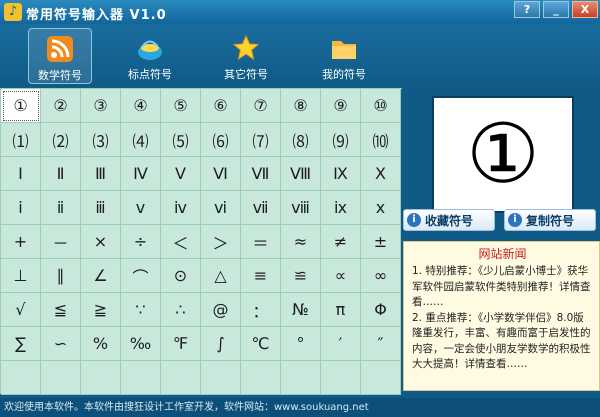 Image resolution: width=600 pixels, height=417 pixels. Describe the element at coordinates (60, 56) in the screenshot. I see `tab-math-symbols: 数学符号` at that location.